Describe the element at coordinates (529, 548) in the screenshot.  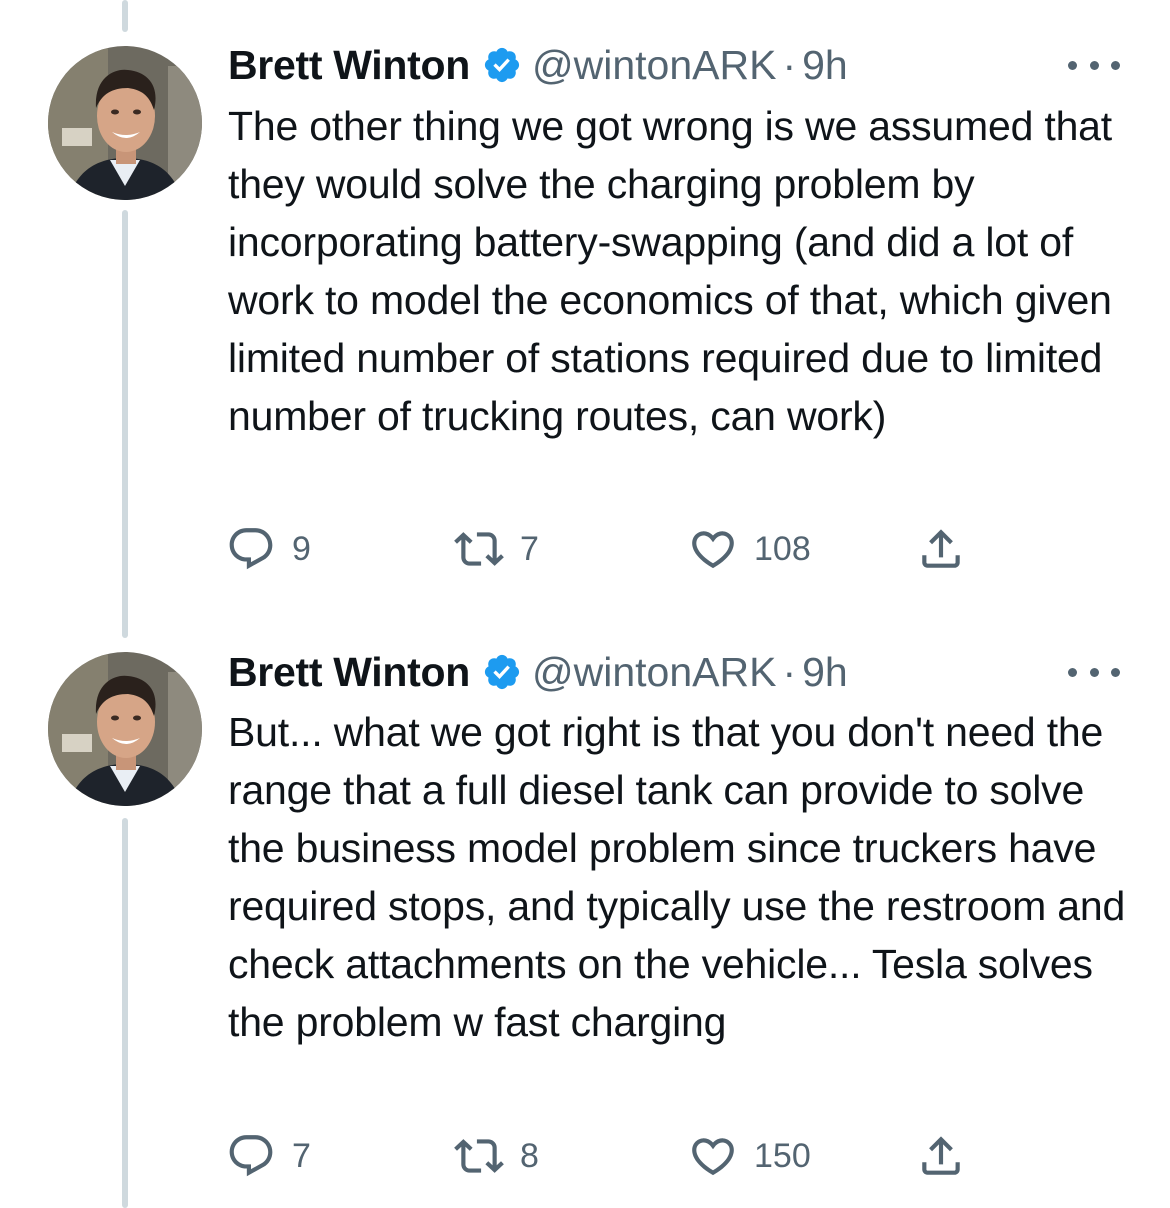
I see `retweet-count: 7` at that location.